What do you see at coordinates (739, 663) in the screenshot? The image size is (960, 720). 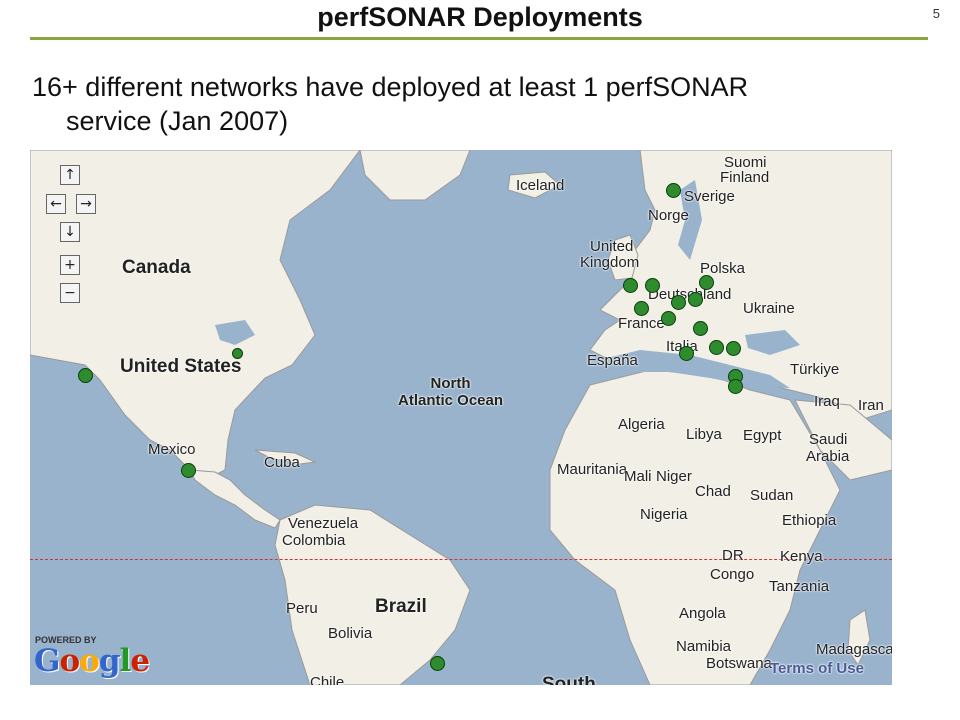 I see `label-botswana: Botswana` at bounding box center [739, 663].